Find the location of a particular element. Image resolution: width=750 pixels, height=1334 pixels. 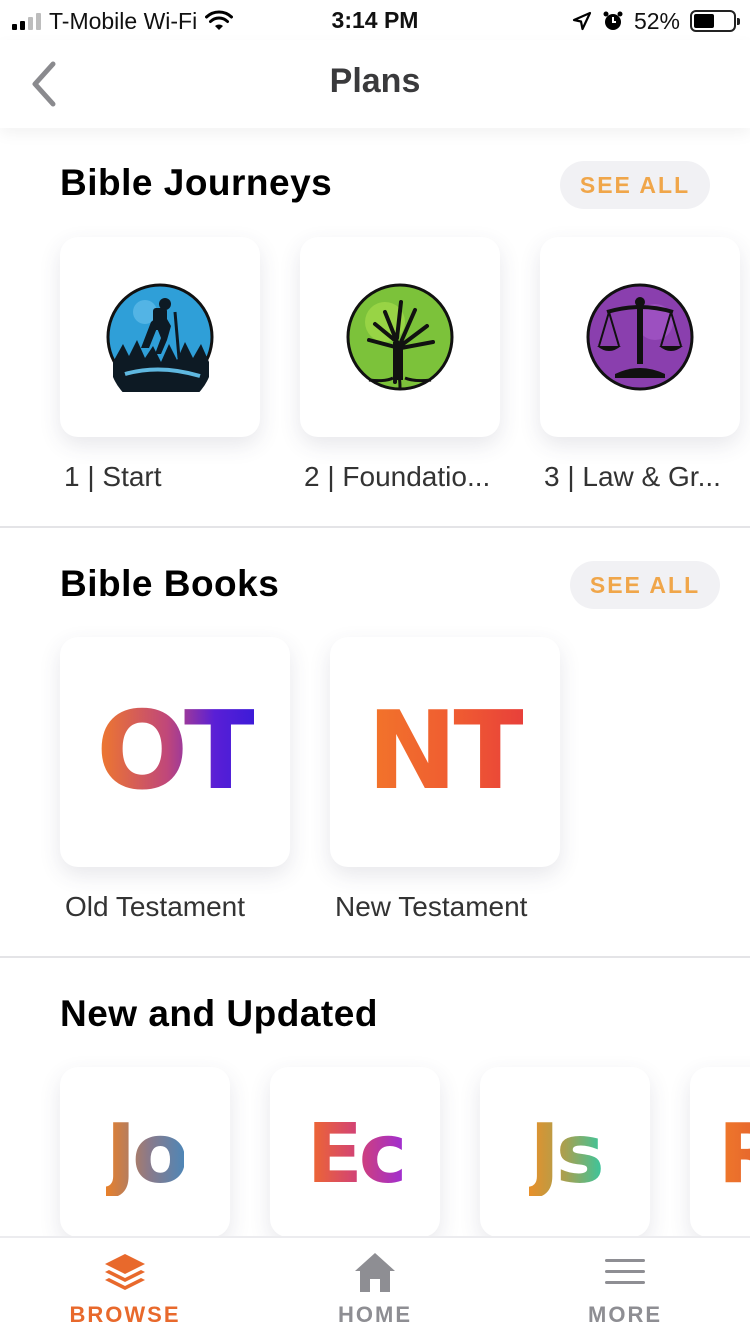

tree-icon is located at coordinates (400, 337).